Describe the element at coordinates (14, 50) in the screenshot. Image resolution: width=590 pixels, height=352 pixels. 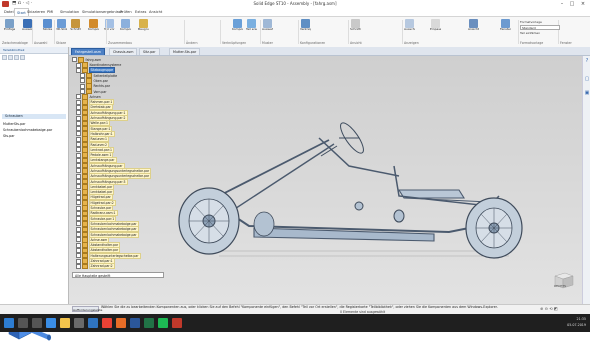
I see `tab-part-library: Teilebibliothek` at that location.